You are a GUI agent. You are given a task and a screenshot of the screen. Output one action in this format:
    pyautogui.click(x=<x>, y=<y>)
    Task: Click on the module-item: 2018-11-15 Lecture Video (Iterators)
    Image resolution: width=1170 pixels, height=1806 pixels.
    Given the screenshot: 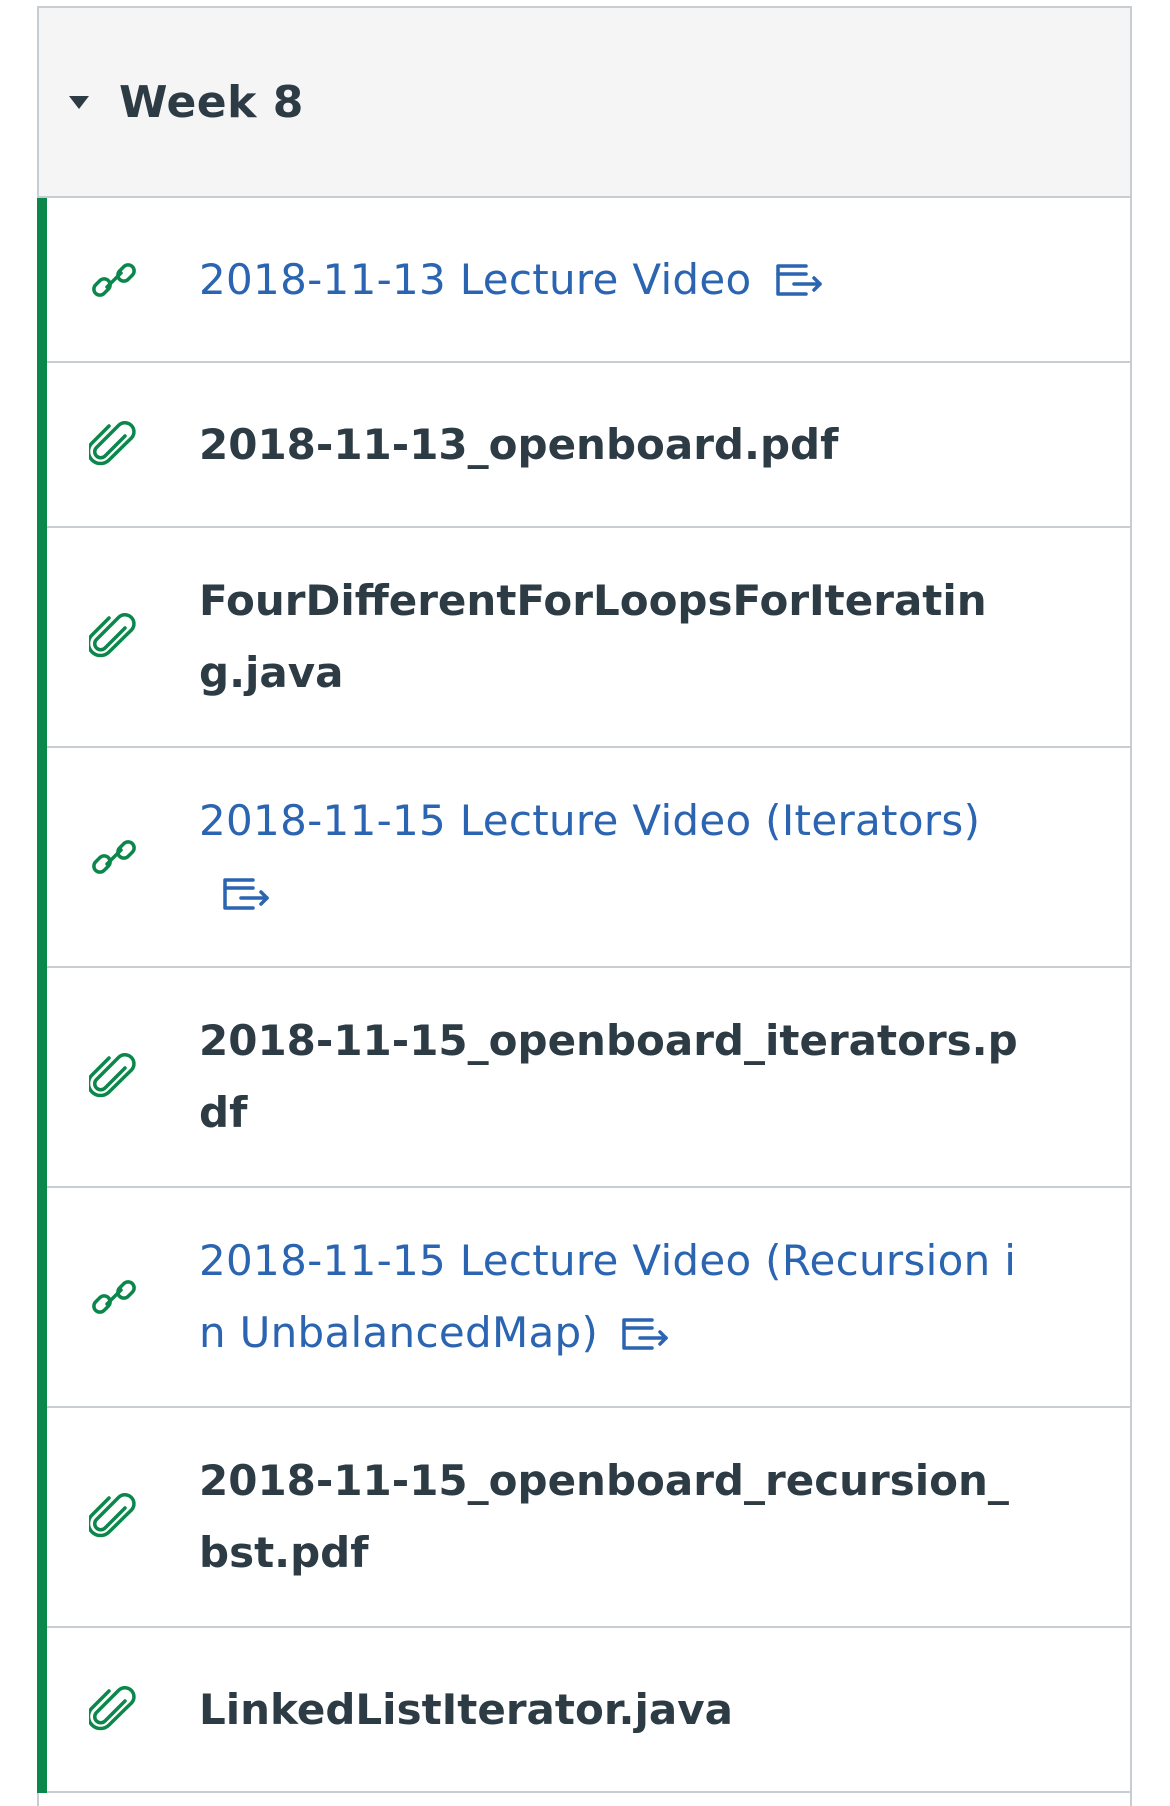 What is the action you would take?
    pyautogui.click(x=583, y=858)
    